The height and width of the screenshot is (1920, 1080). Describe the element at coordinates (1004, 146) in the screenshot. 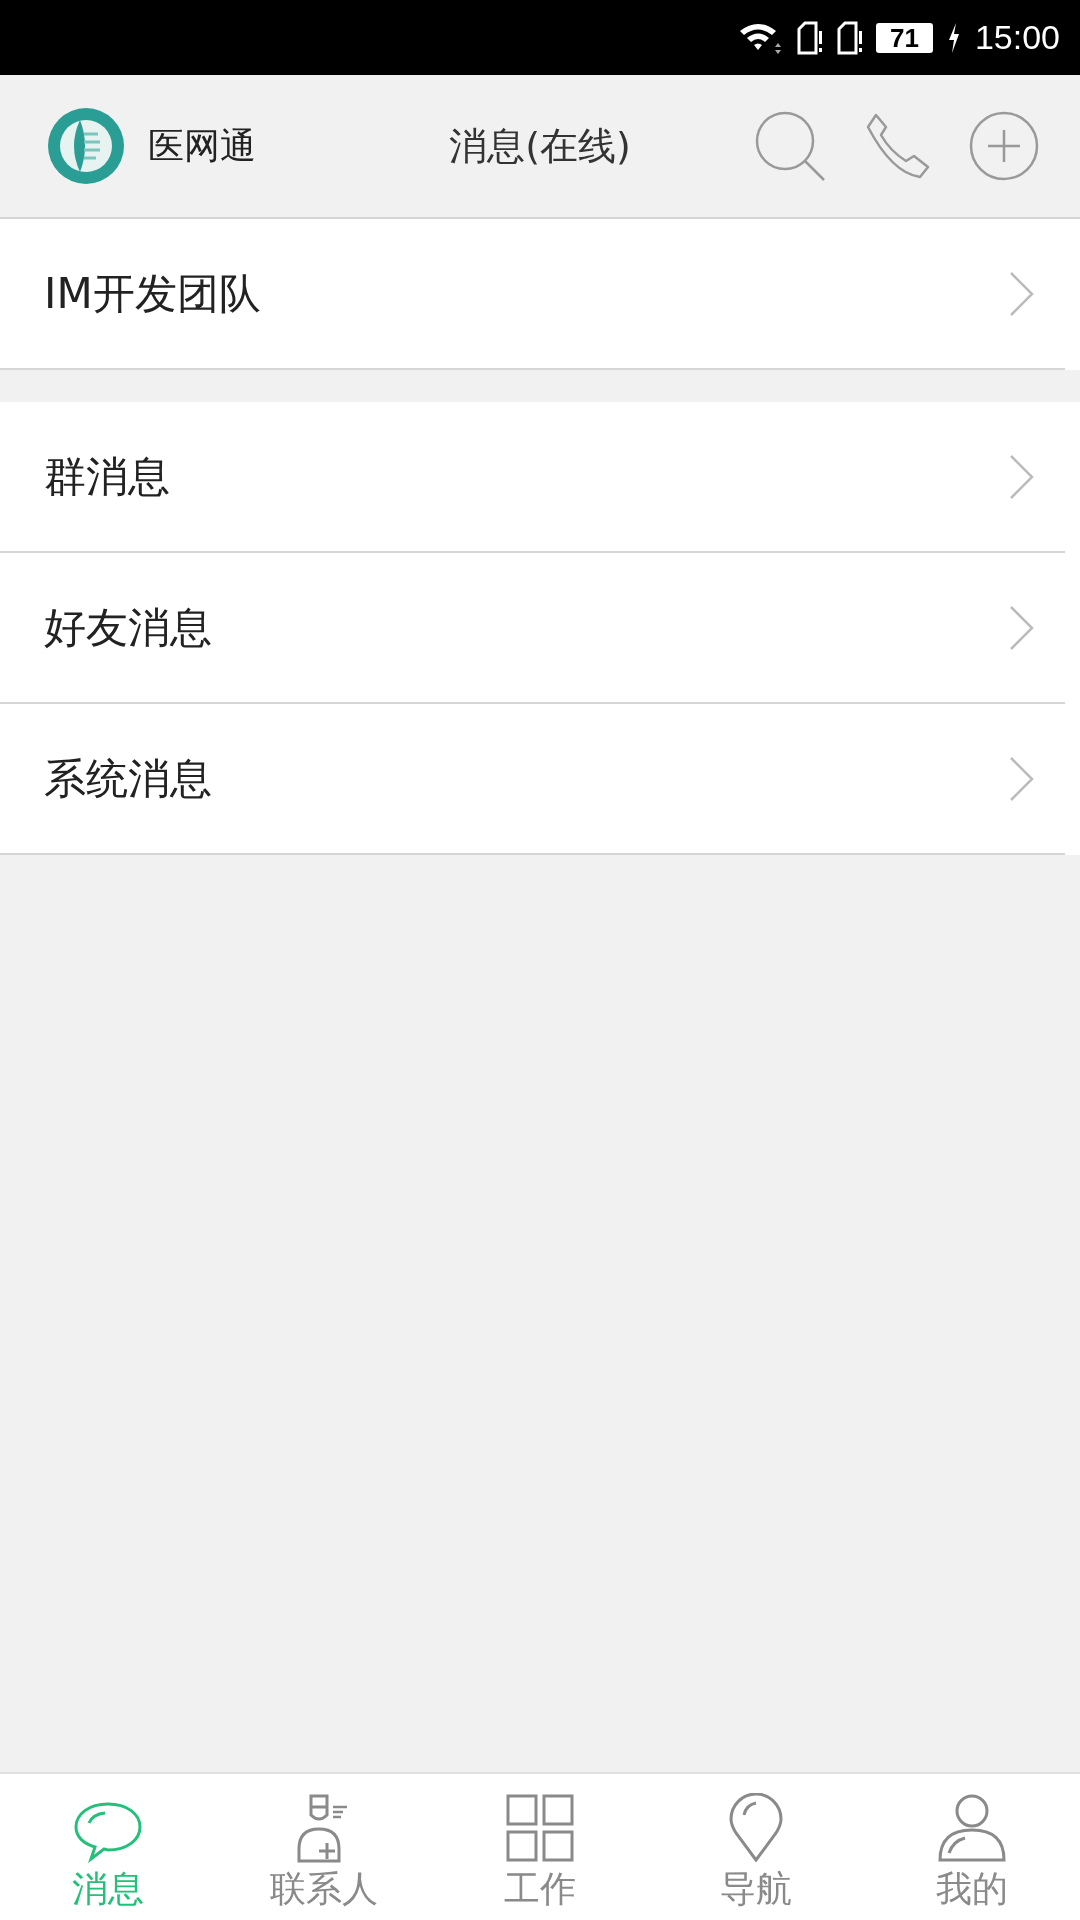

I see `add-icon` at that location.